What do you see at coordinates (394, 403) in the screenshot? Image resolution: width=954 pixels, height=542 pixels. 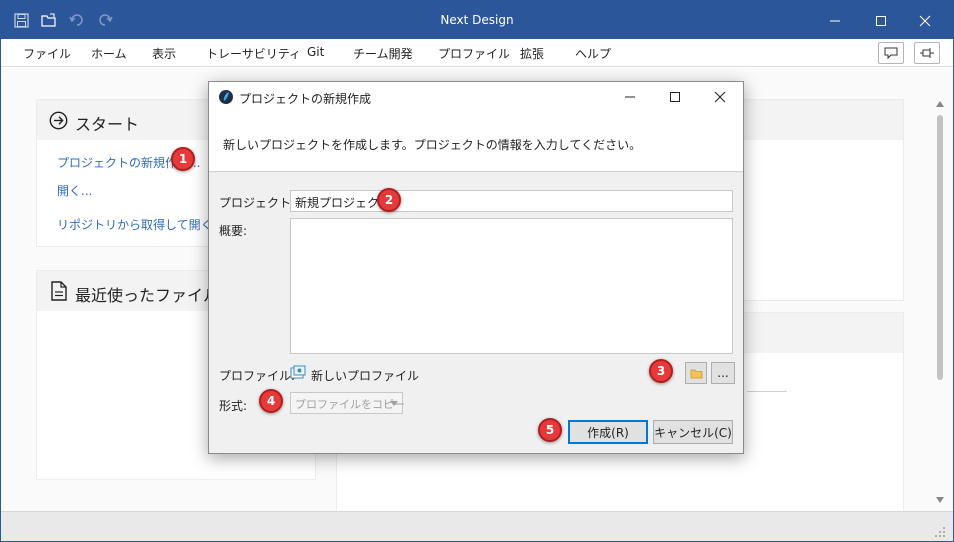 I see `chevron-down-icon` at bounding box center [394, 403].